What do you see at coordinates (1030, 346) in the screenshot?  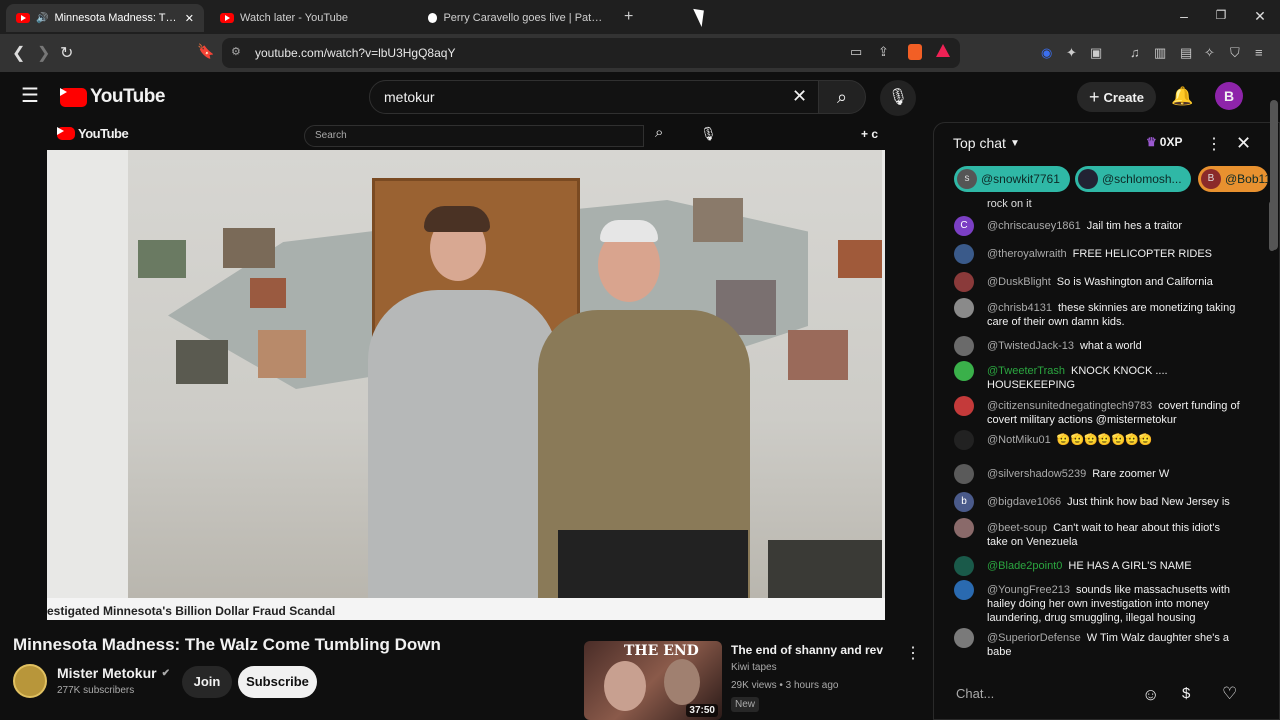 I see `chat-username: @TwistedJack-13` at bounding box center [1030, 346].